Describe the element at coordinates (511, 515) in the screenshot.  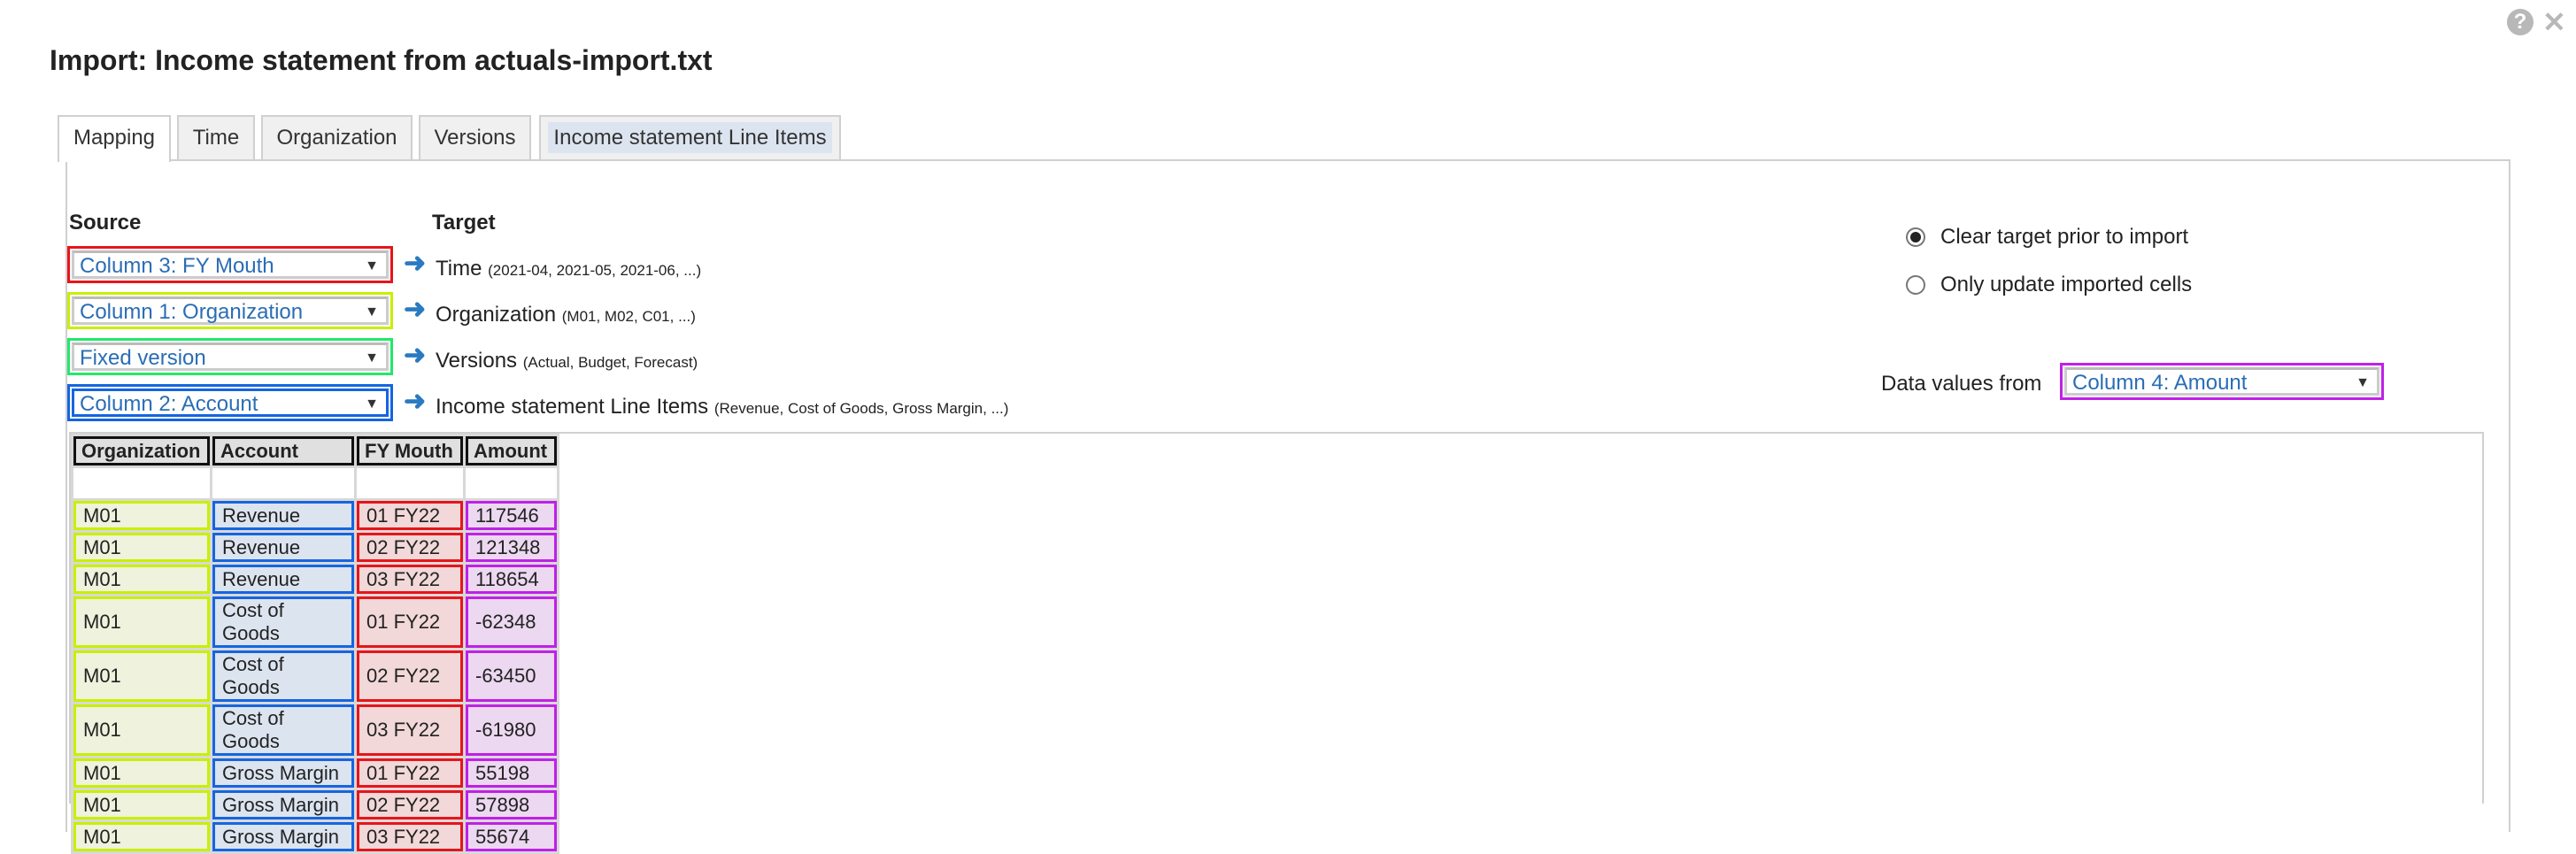
I see `table-cell: 117546` at that location.